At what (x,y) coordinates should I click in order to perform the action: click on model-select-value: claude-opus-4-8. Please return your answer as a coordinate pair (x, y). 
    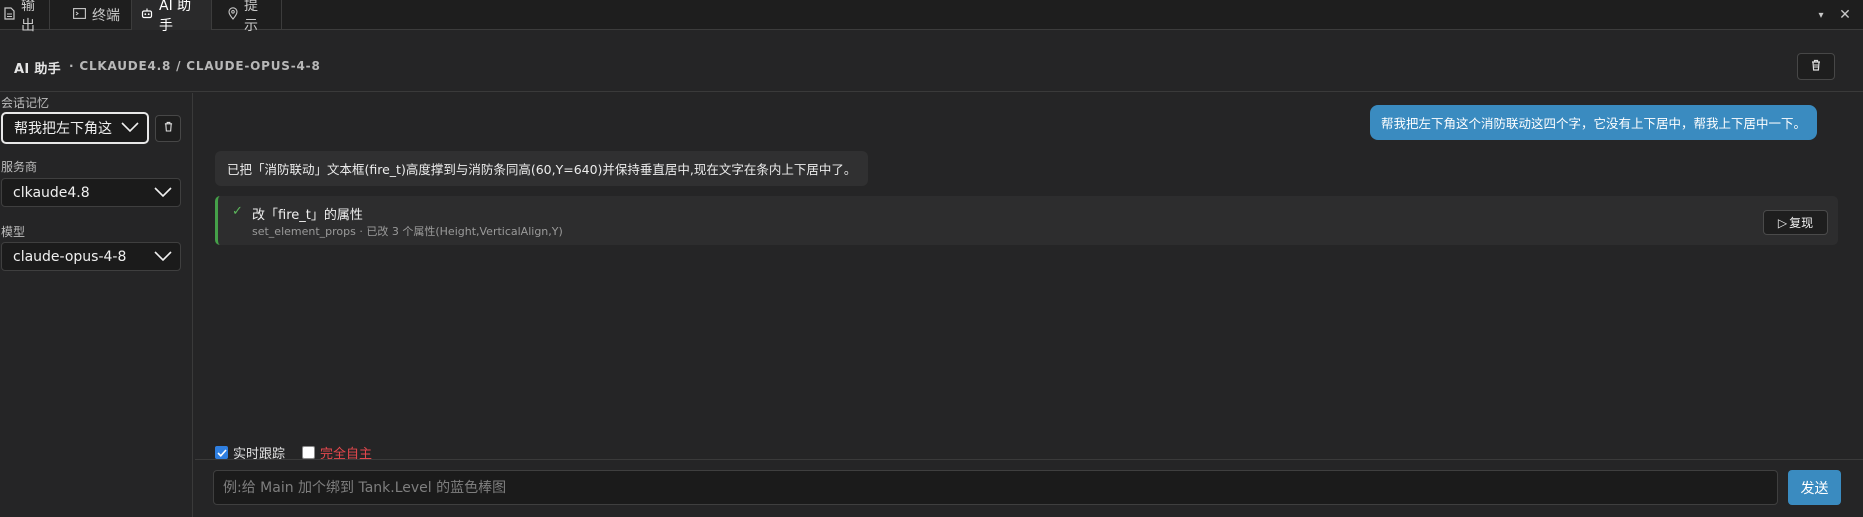
    Looking at the image, I should click on (70, 256).